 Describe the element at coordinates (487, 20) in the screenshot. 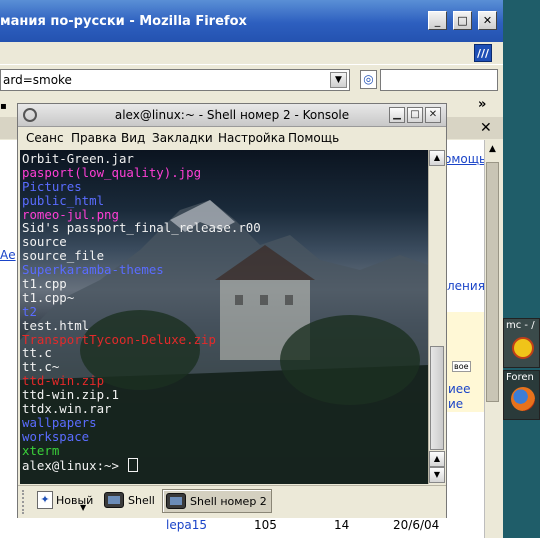

I see `close-button: ✕` at that location.